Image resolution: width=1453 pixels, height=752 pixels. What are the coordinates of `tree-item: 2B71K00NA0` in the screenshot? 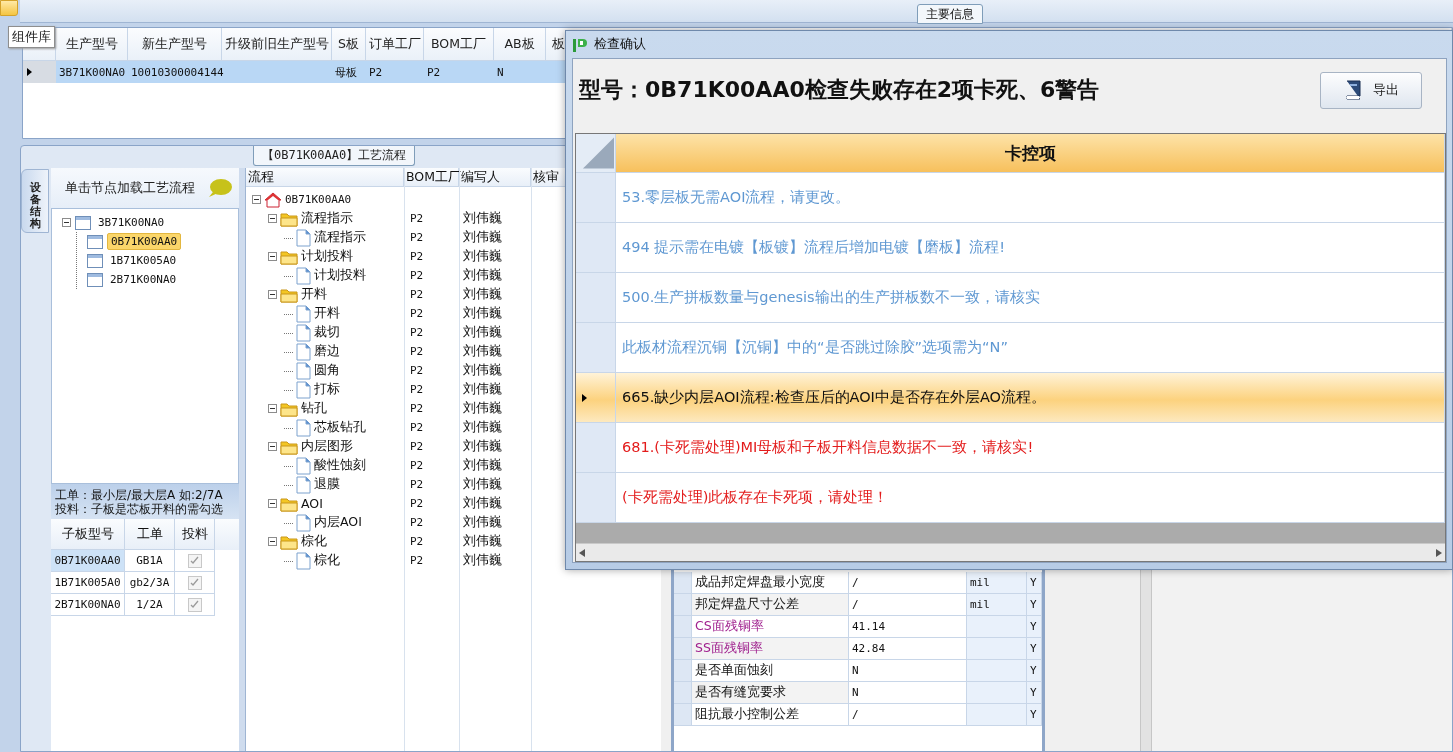 It's located at (143, 279).